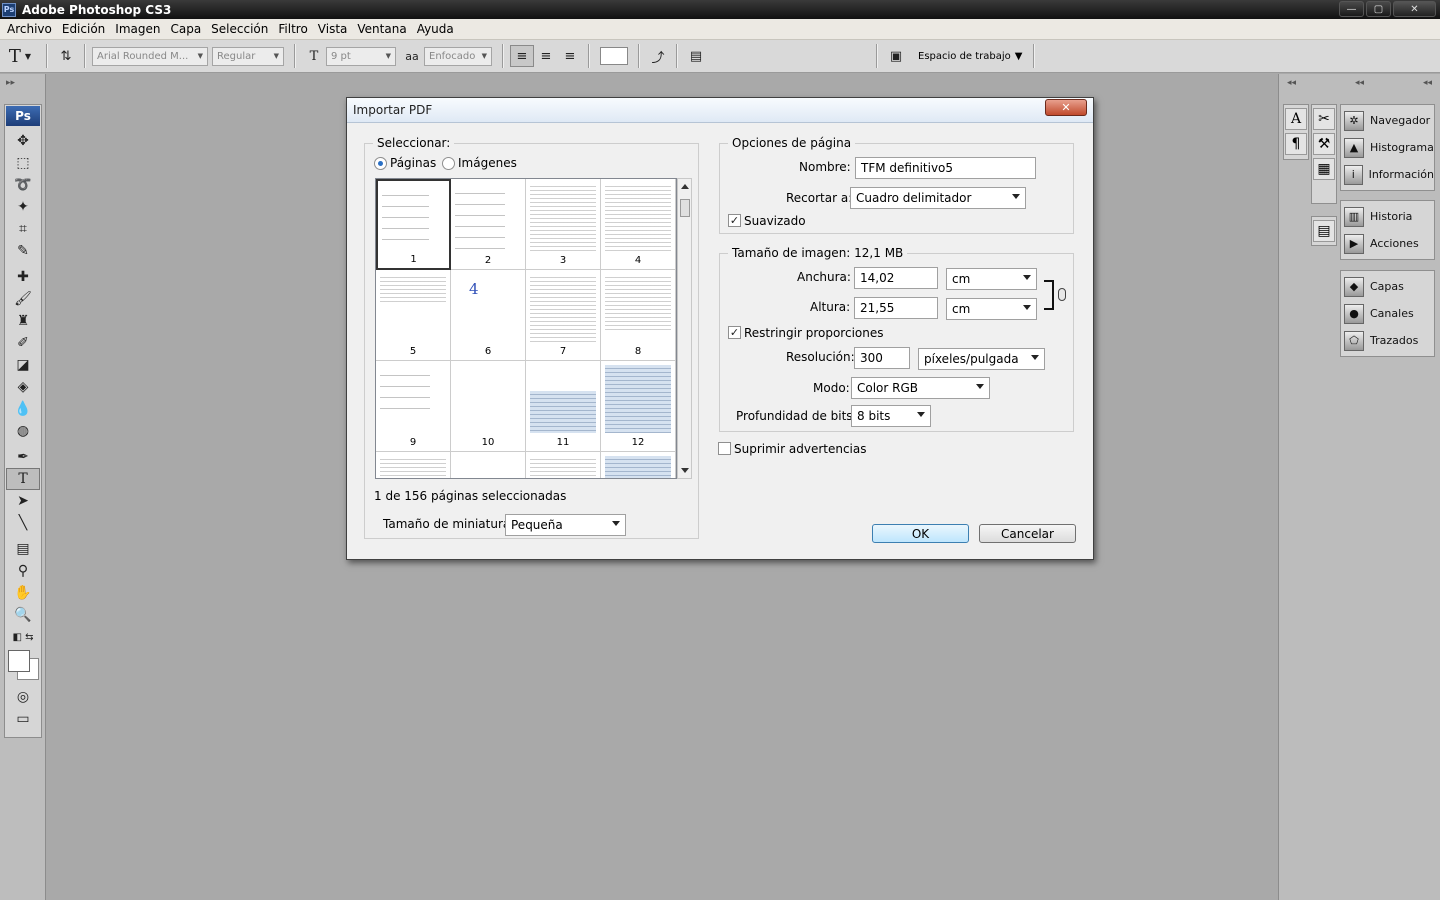 Image resolution: width=1440 pixels, height=900 pixels. I want to click on text-color-swatch, so click(614, 56).